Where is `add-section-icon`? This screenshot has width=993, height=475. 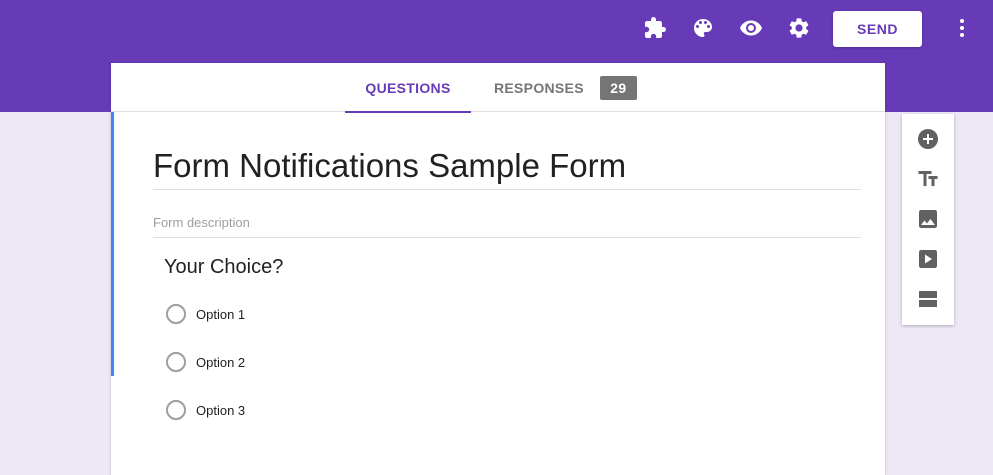 add-section-icon is located at coordinates (928, 299).